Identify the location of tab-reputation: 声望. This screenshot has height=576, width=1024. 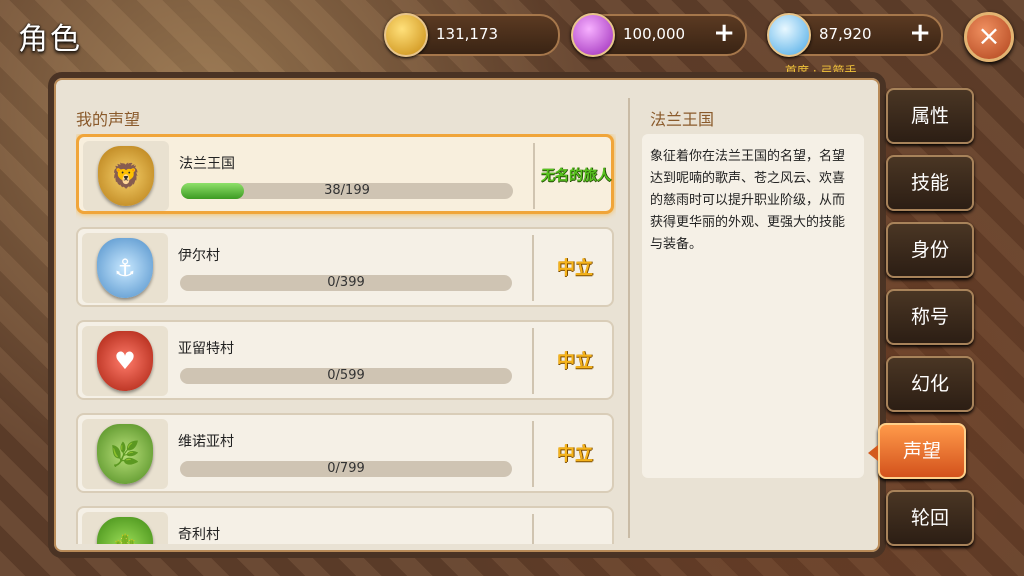
(917, 451).